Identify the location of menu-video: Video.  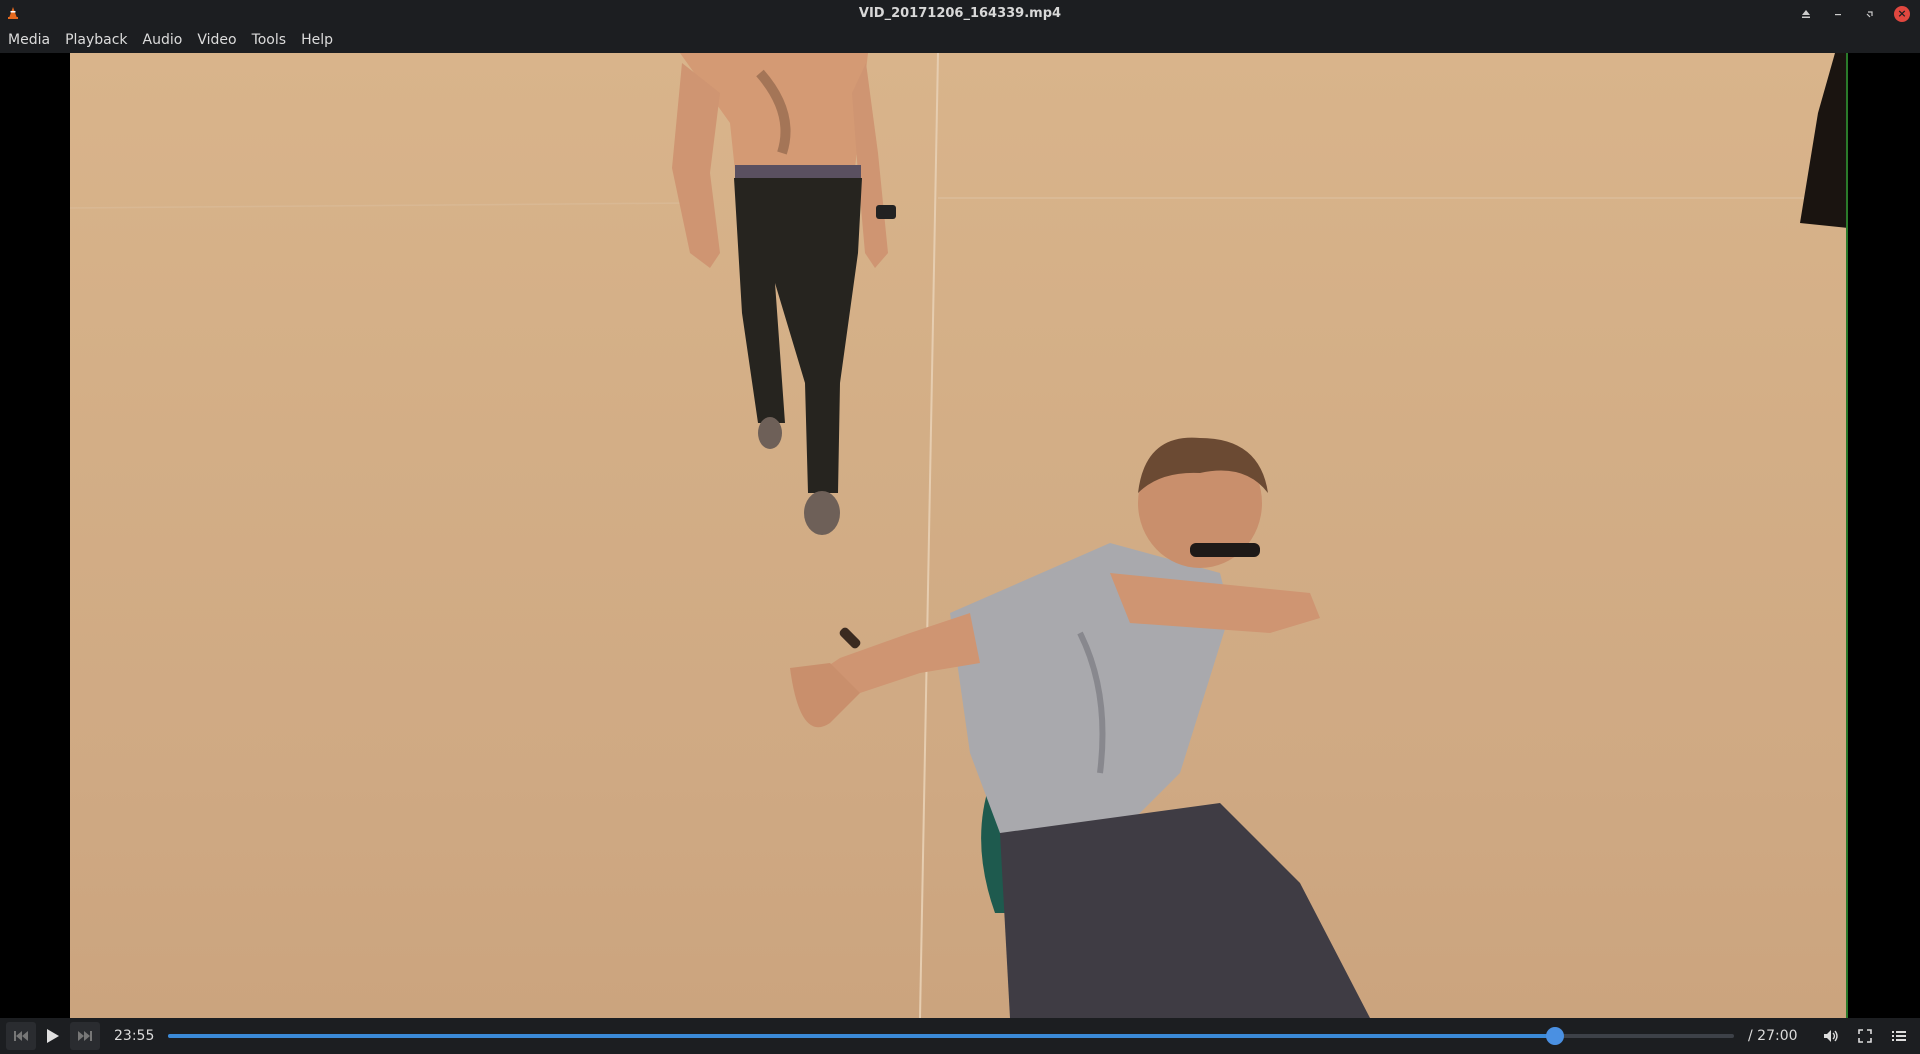
(221, 40).